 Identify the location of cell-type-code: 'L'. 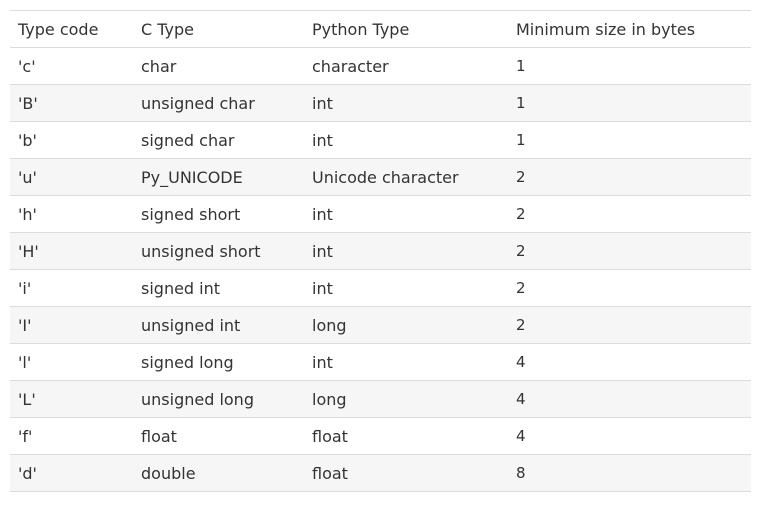
(71, 399).